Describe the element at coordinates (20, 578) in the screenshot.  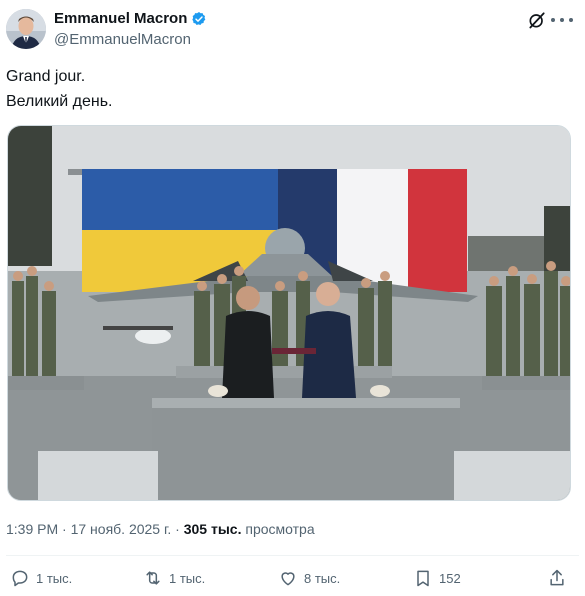
I see `reply-icon` at that location.